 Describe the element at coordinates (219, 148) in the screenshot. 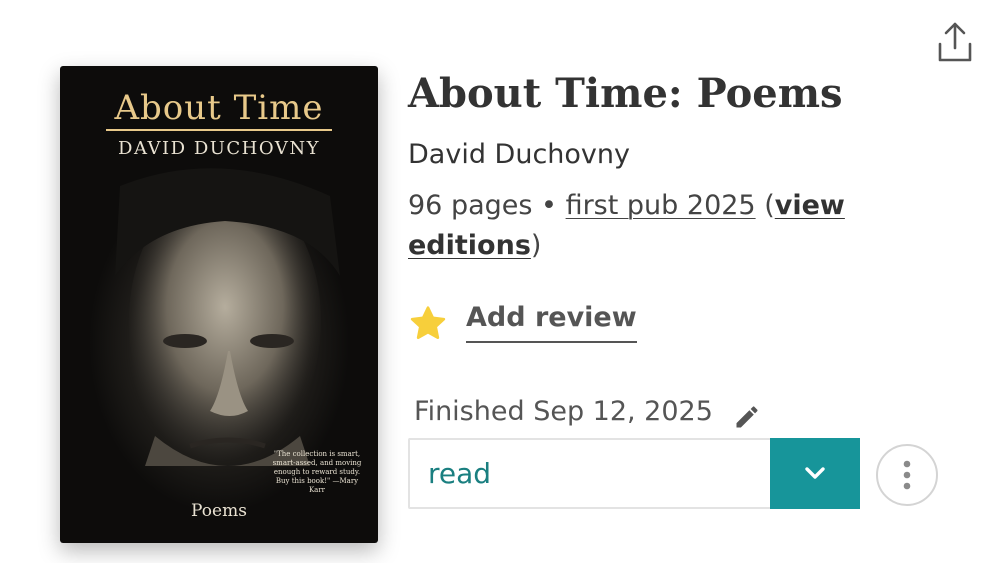

I see `cover-author: DAVID DUCHOVNY` at that location.